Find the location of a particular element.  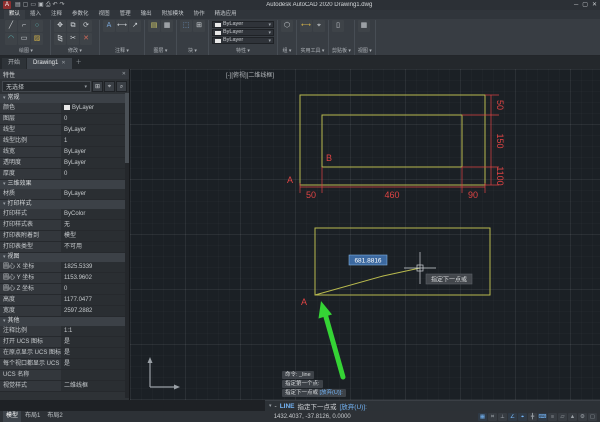

scrollbar is located at coordinates (127, 245).